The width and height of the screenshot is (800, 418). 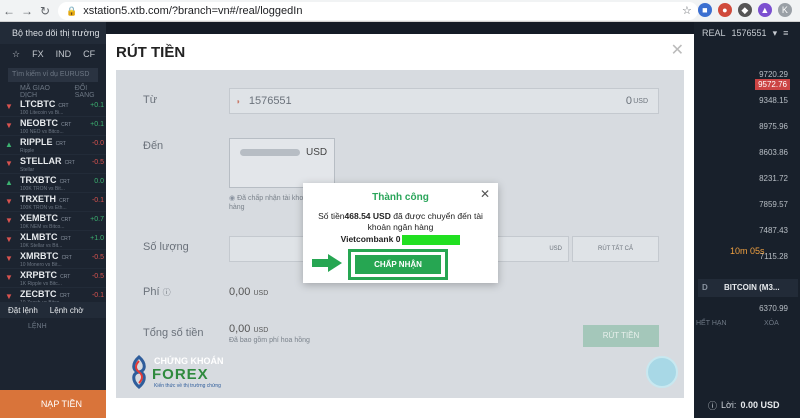 What do you see at coordinates (139, 372) in the screenshot?
I see `logo-icon` at bounding box center [139, 372].